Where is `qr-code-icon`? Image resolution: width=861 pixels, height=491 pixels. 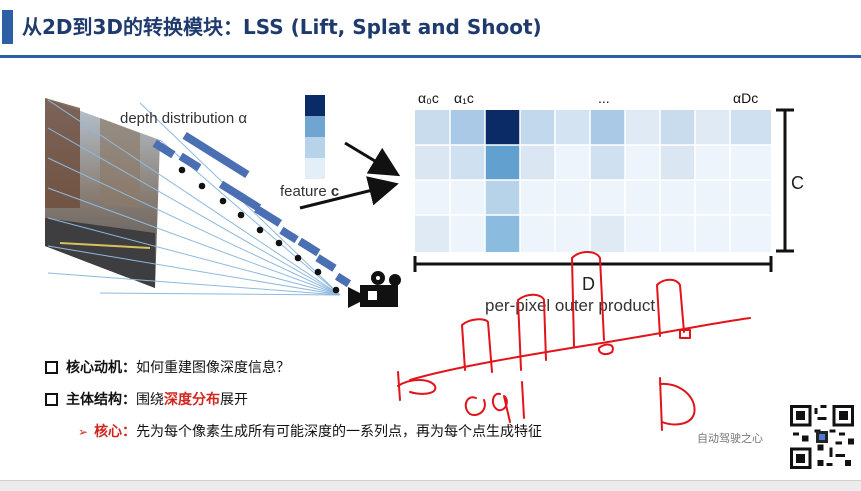
qr-code-icon is located at coordinates (822, 437).